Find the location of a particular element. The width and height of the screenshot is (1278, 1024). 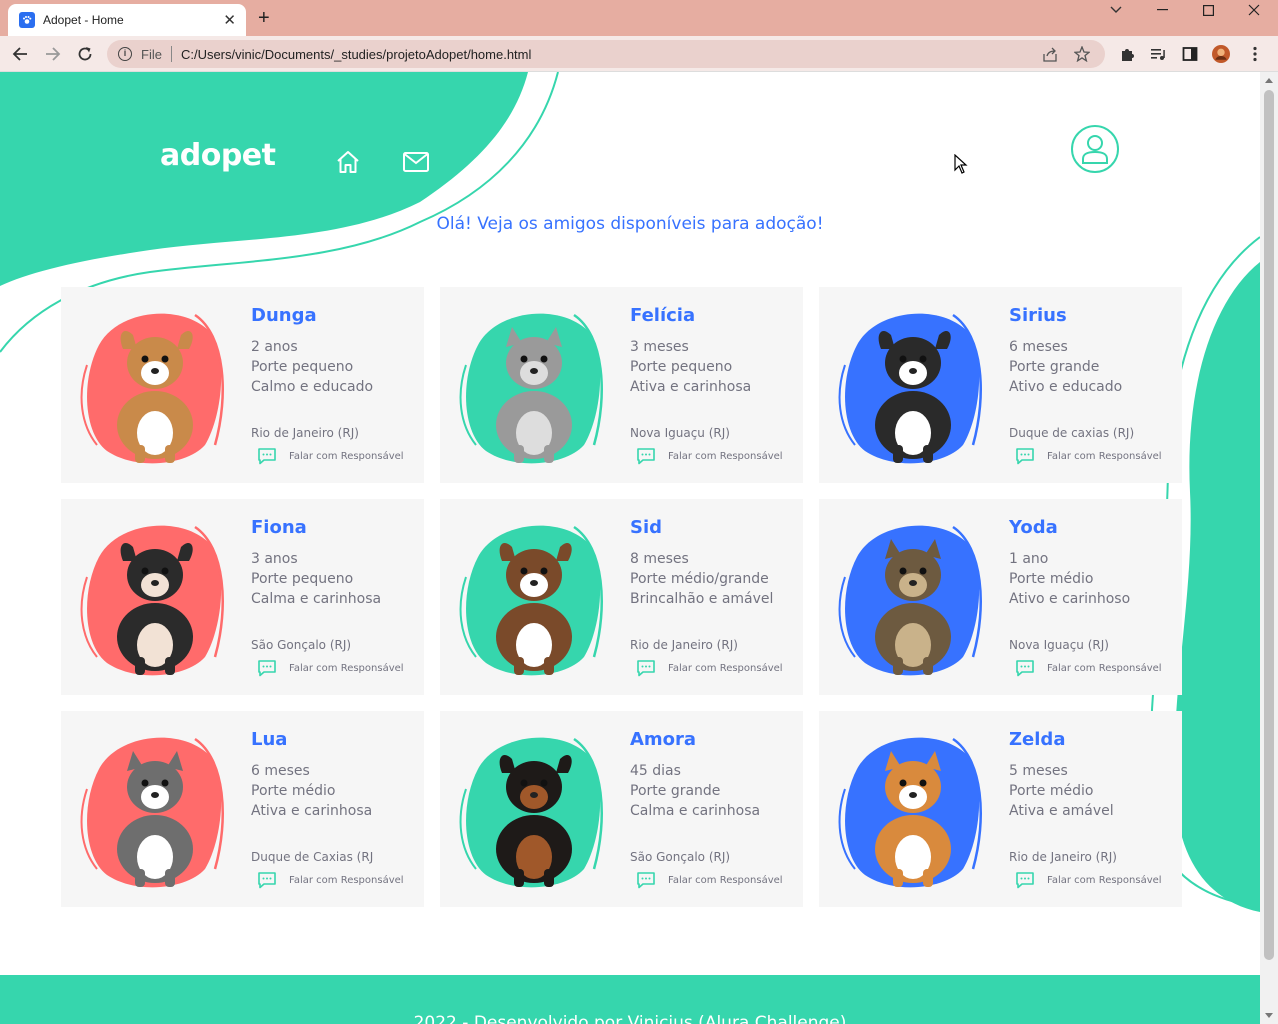

mouse-cursor-icon is located at coordinates (961, 165).